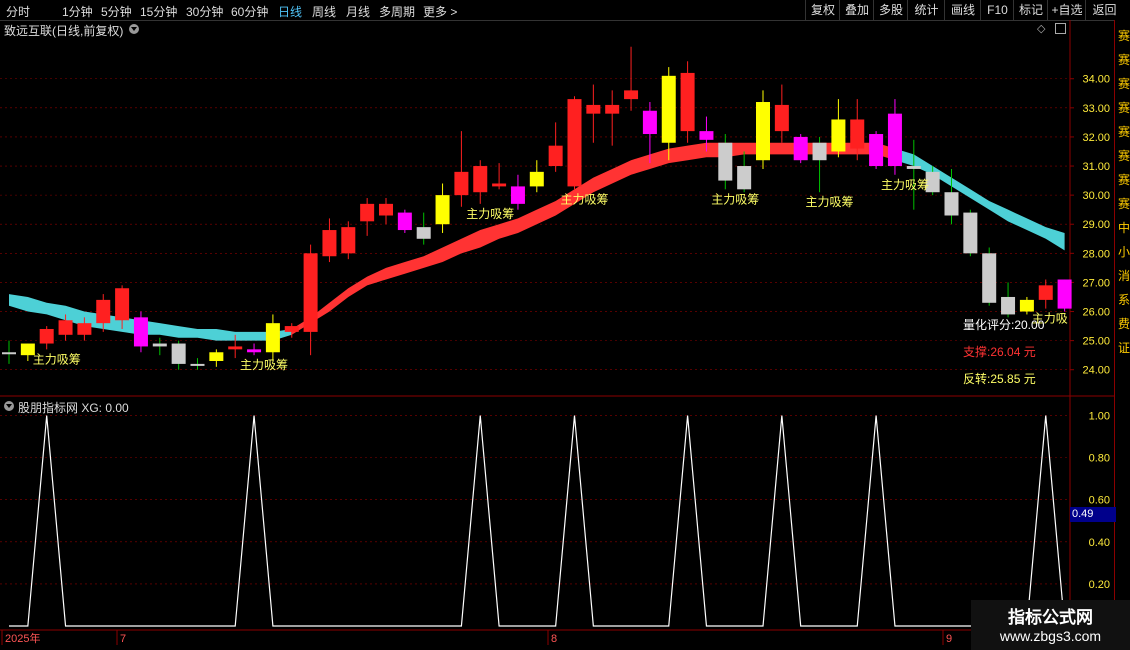  Describe the element at coordinates (134, 29) in the screenshot. I see `title-dropdown-icon` at that location.